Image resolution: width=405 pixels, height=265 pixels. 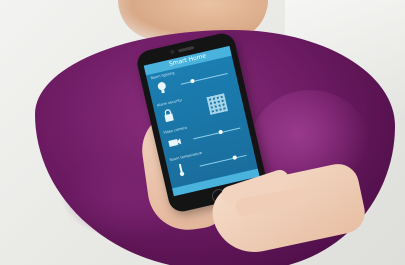 What do you see at coordinates (161, 88) in the screenshot?
I see `lightbulb-icon` at bounding box center [161, 88].